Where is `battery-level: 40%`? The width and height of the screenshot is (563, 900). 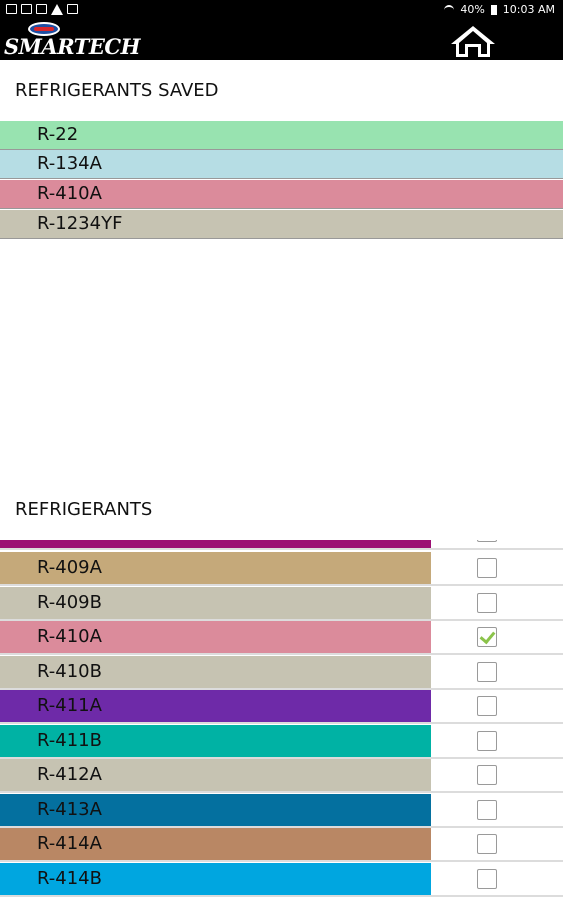
battery-level: 40% is located at coordinates (472, 9).